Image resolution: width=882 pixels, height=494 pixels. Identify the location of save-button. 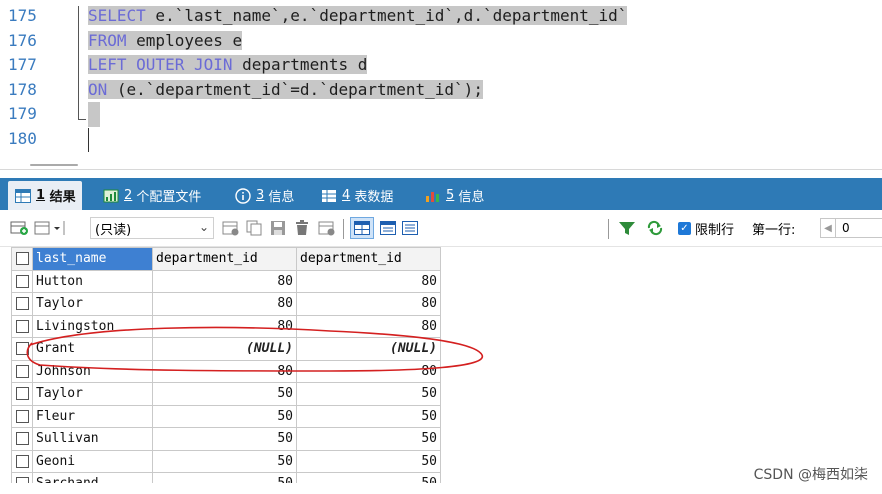
(279, 228).